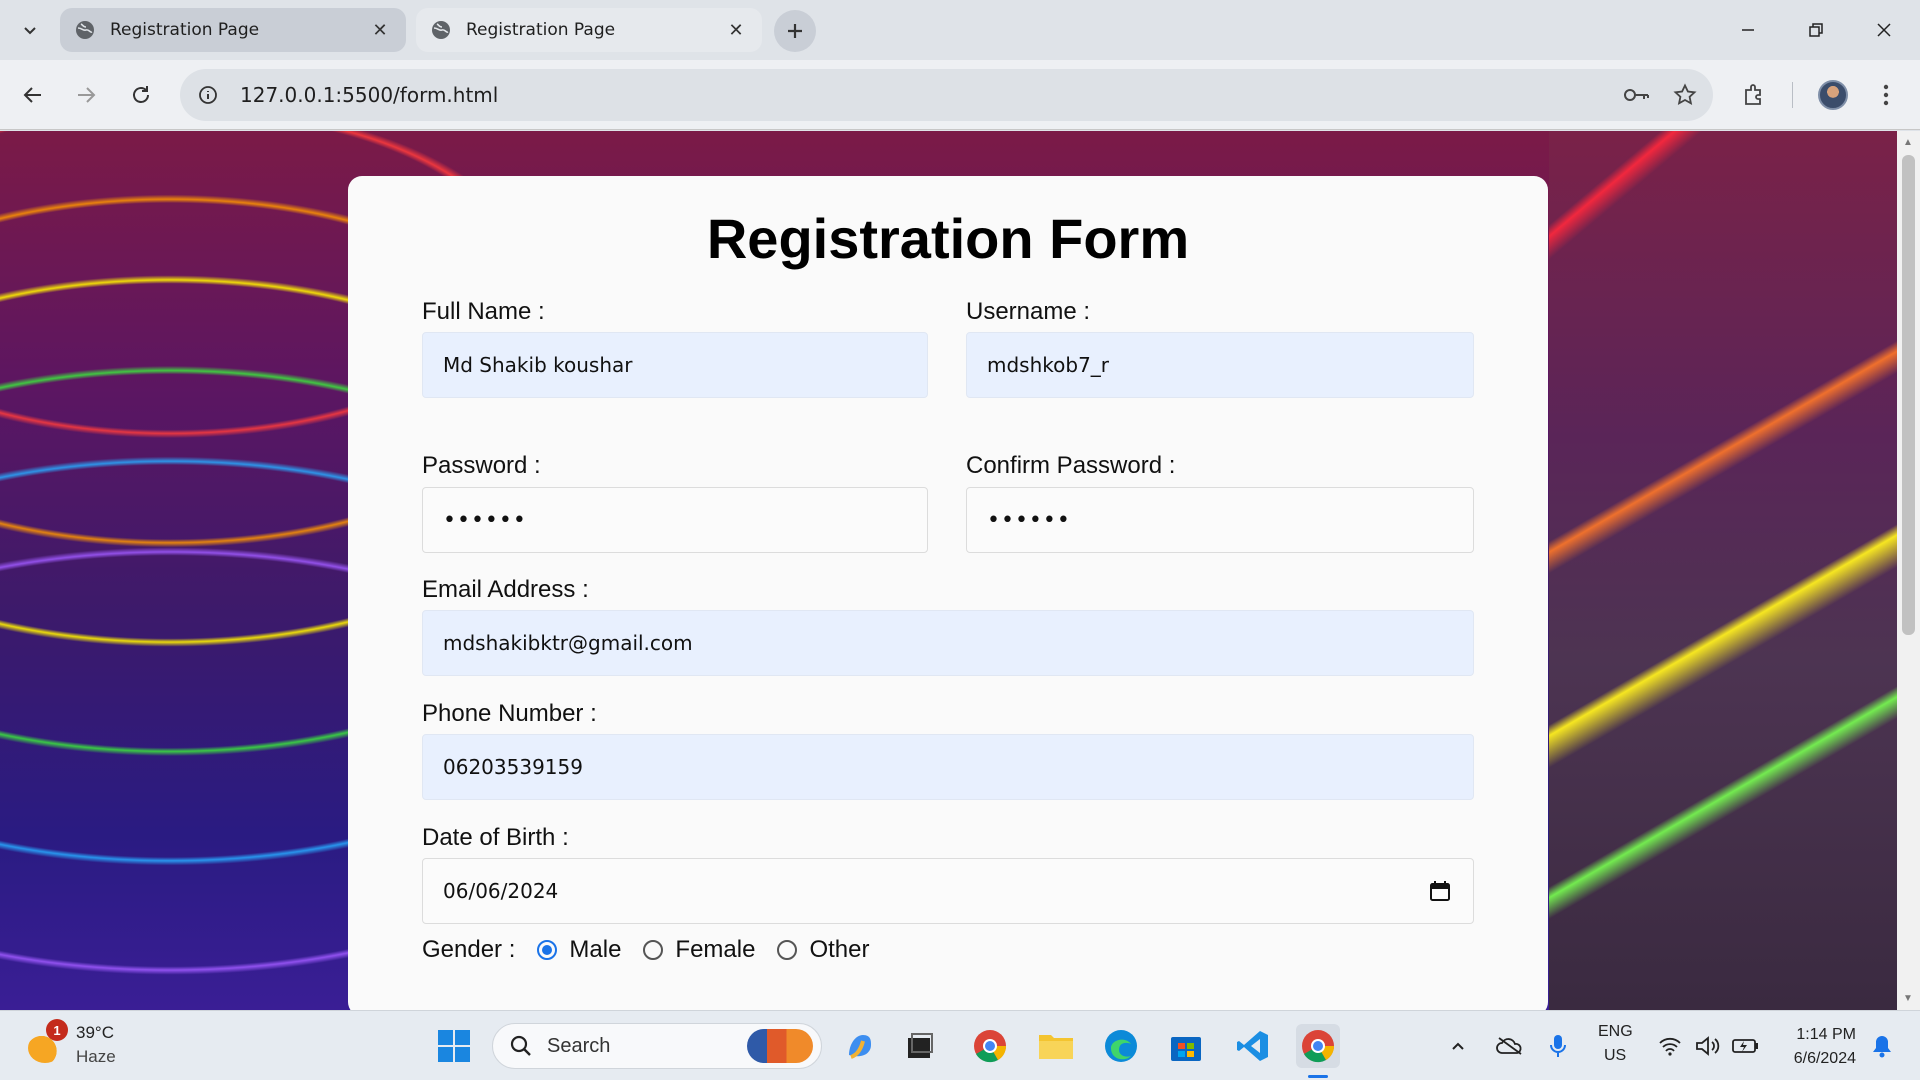 Image resolution: width=1920 pixels, height=1080 pixels. What do you see at coordinates (1637, 95) in the screenshot?
I see `password-key-icon` at bounding box center [1637, 95].